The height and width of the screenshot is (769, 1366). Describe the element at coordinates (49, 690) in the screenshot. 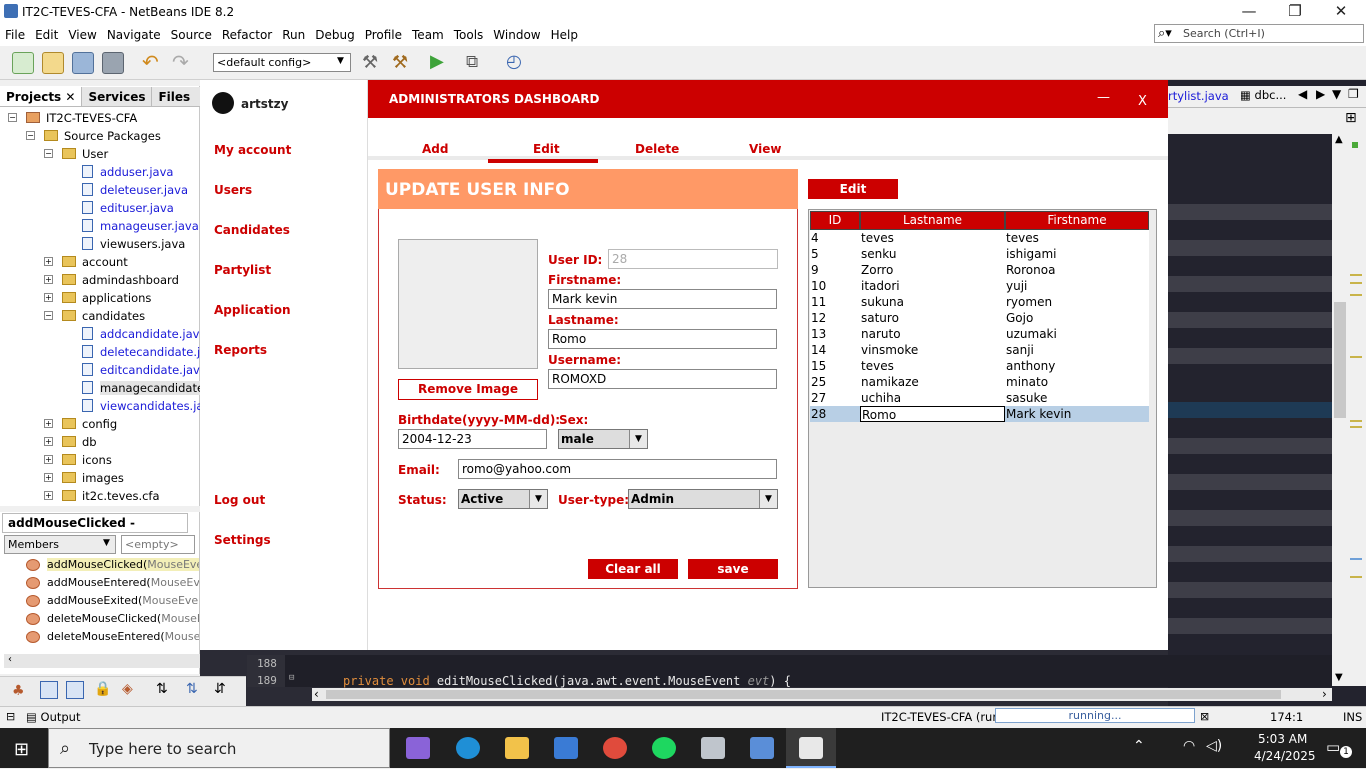

I see `filter-nonpublic-icon` at that location.